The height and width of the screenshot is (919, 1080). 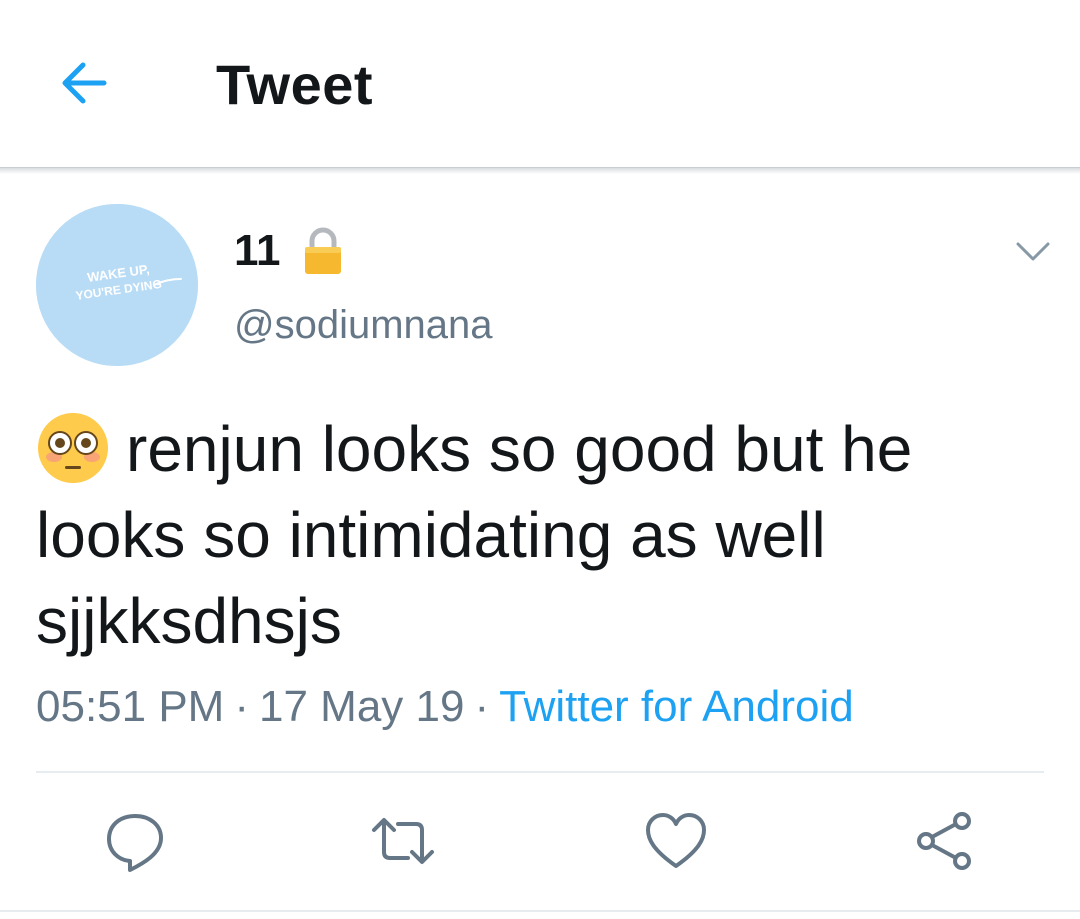 I want to click on back-button, so click(x=85, y=83).